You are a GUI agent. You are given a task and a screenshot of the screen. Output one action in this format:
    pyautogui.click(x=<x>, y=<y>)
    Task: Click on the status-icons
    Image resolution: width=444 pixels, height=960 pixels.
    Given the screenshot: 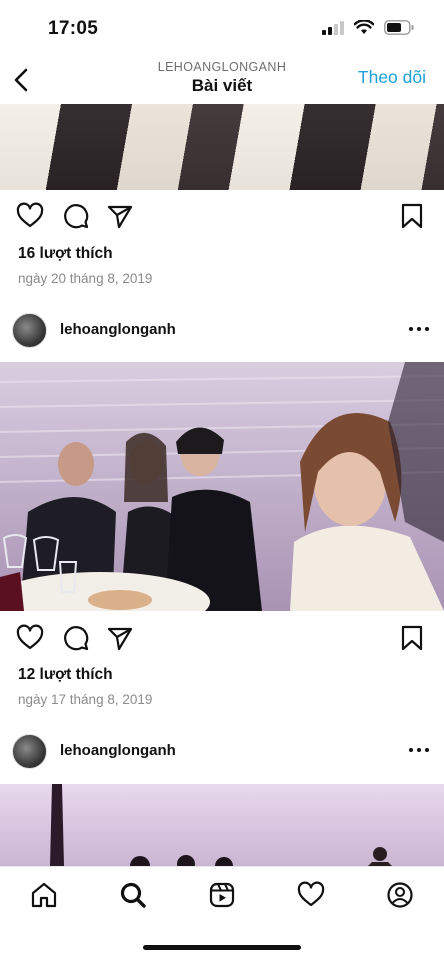 What is the action you would take?
    pyautogui.click(x=368, y=27)
    